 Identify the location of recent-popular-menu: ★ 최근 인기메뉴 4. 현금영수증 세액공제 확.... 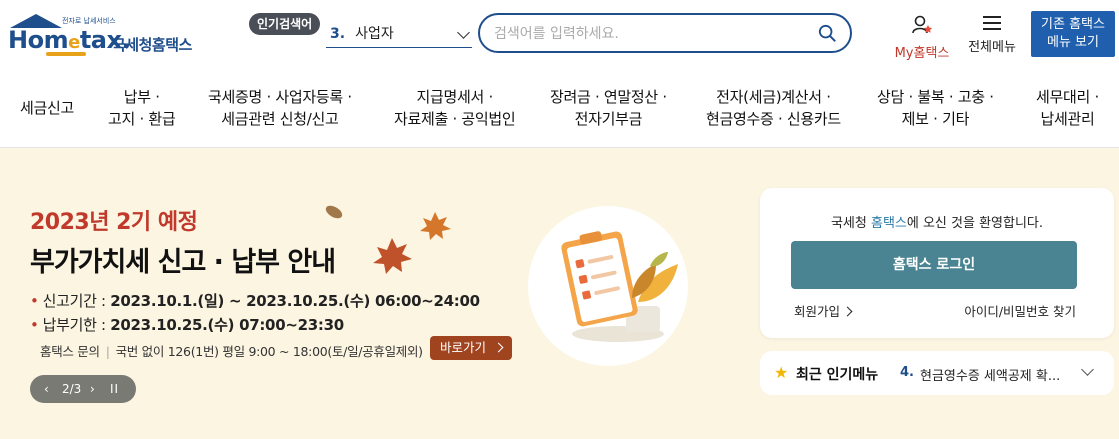
(937, 373).